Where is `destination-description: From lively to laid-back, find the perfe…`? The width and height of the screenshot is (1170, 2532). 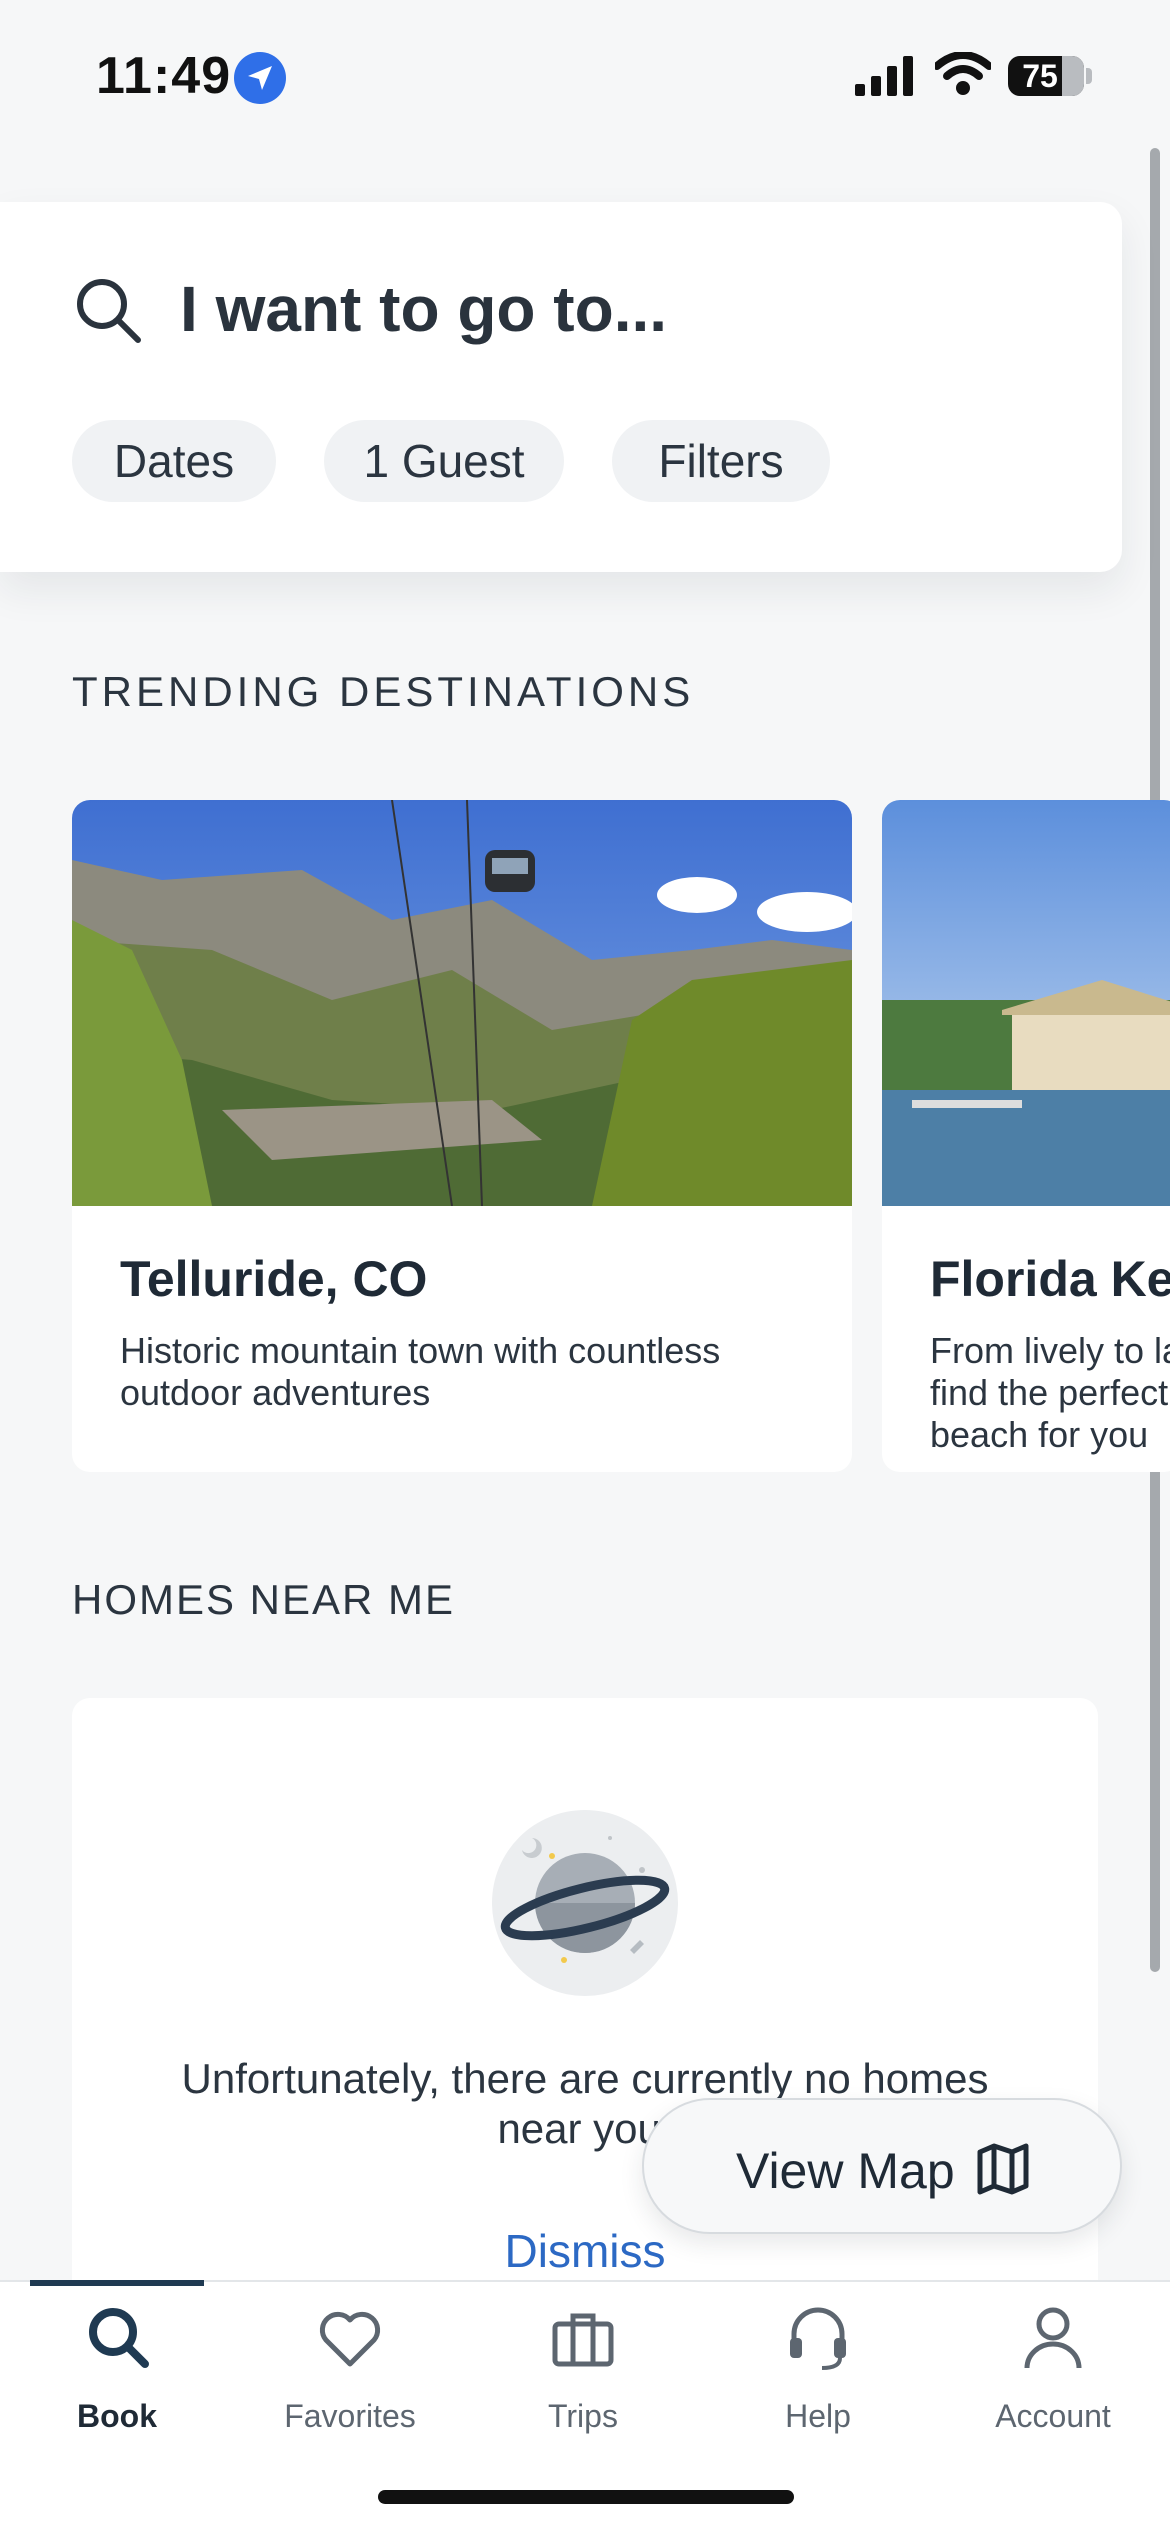 destination-description: From lively to laid-back, find the perfe… is located at coordinates (1050, 1392).